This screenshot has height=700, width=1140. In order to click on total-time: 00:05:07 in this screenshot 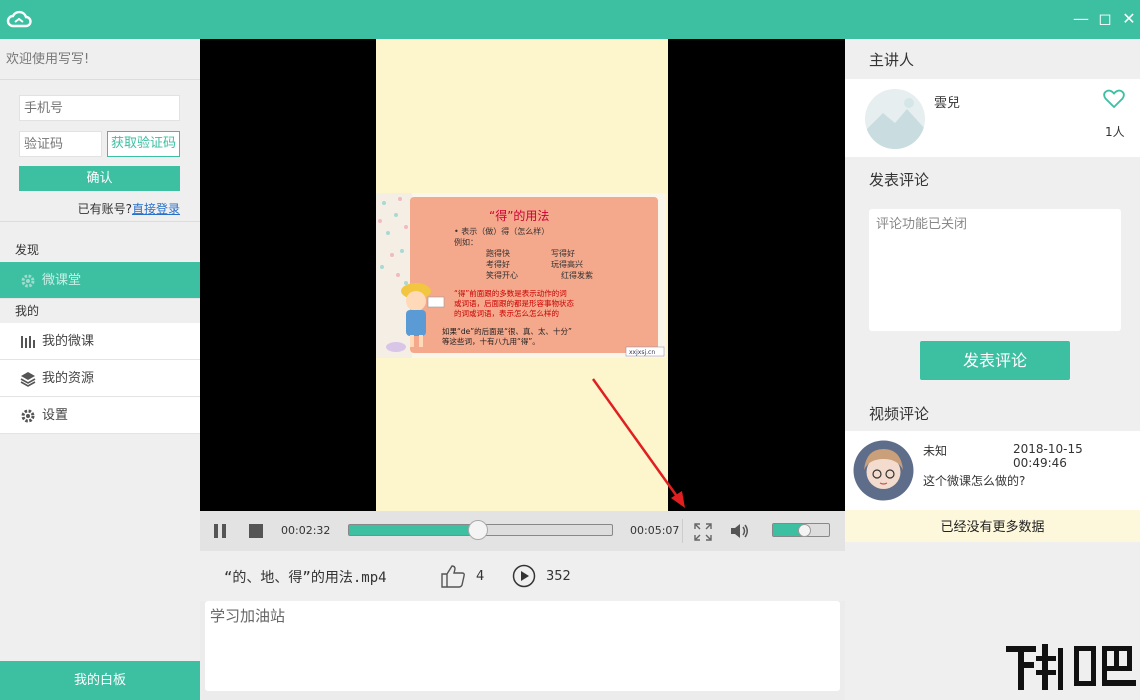, I will do `click(654, 530)`.